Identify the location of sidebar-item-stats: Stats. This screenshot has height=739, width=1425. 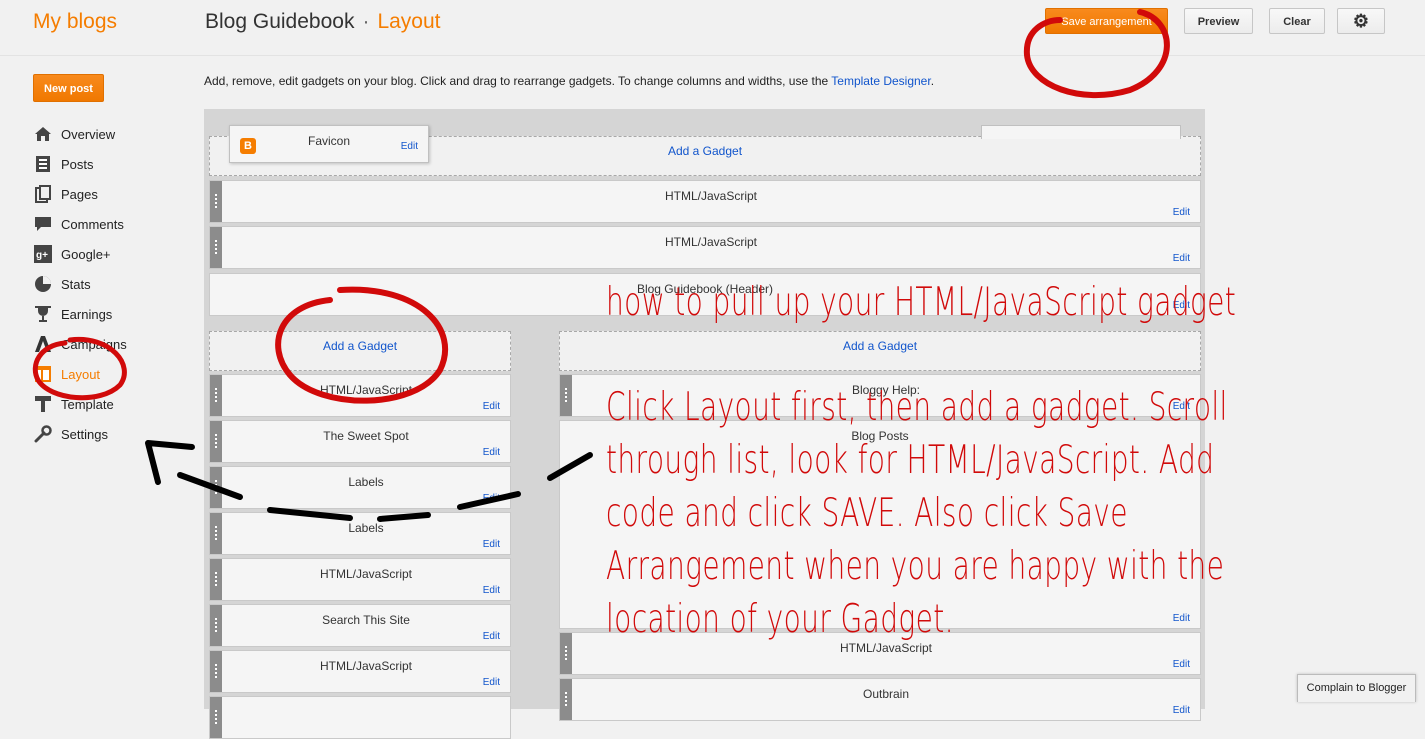
(80, 284).